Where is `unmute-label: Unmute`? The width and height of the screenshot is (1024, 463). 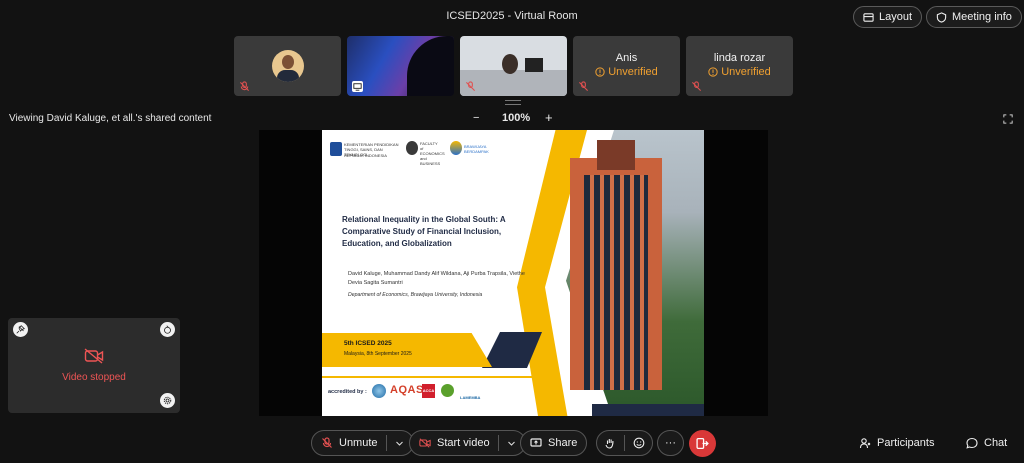
unmute-label: Unmute is located at coordinates (358, 443).